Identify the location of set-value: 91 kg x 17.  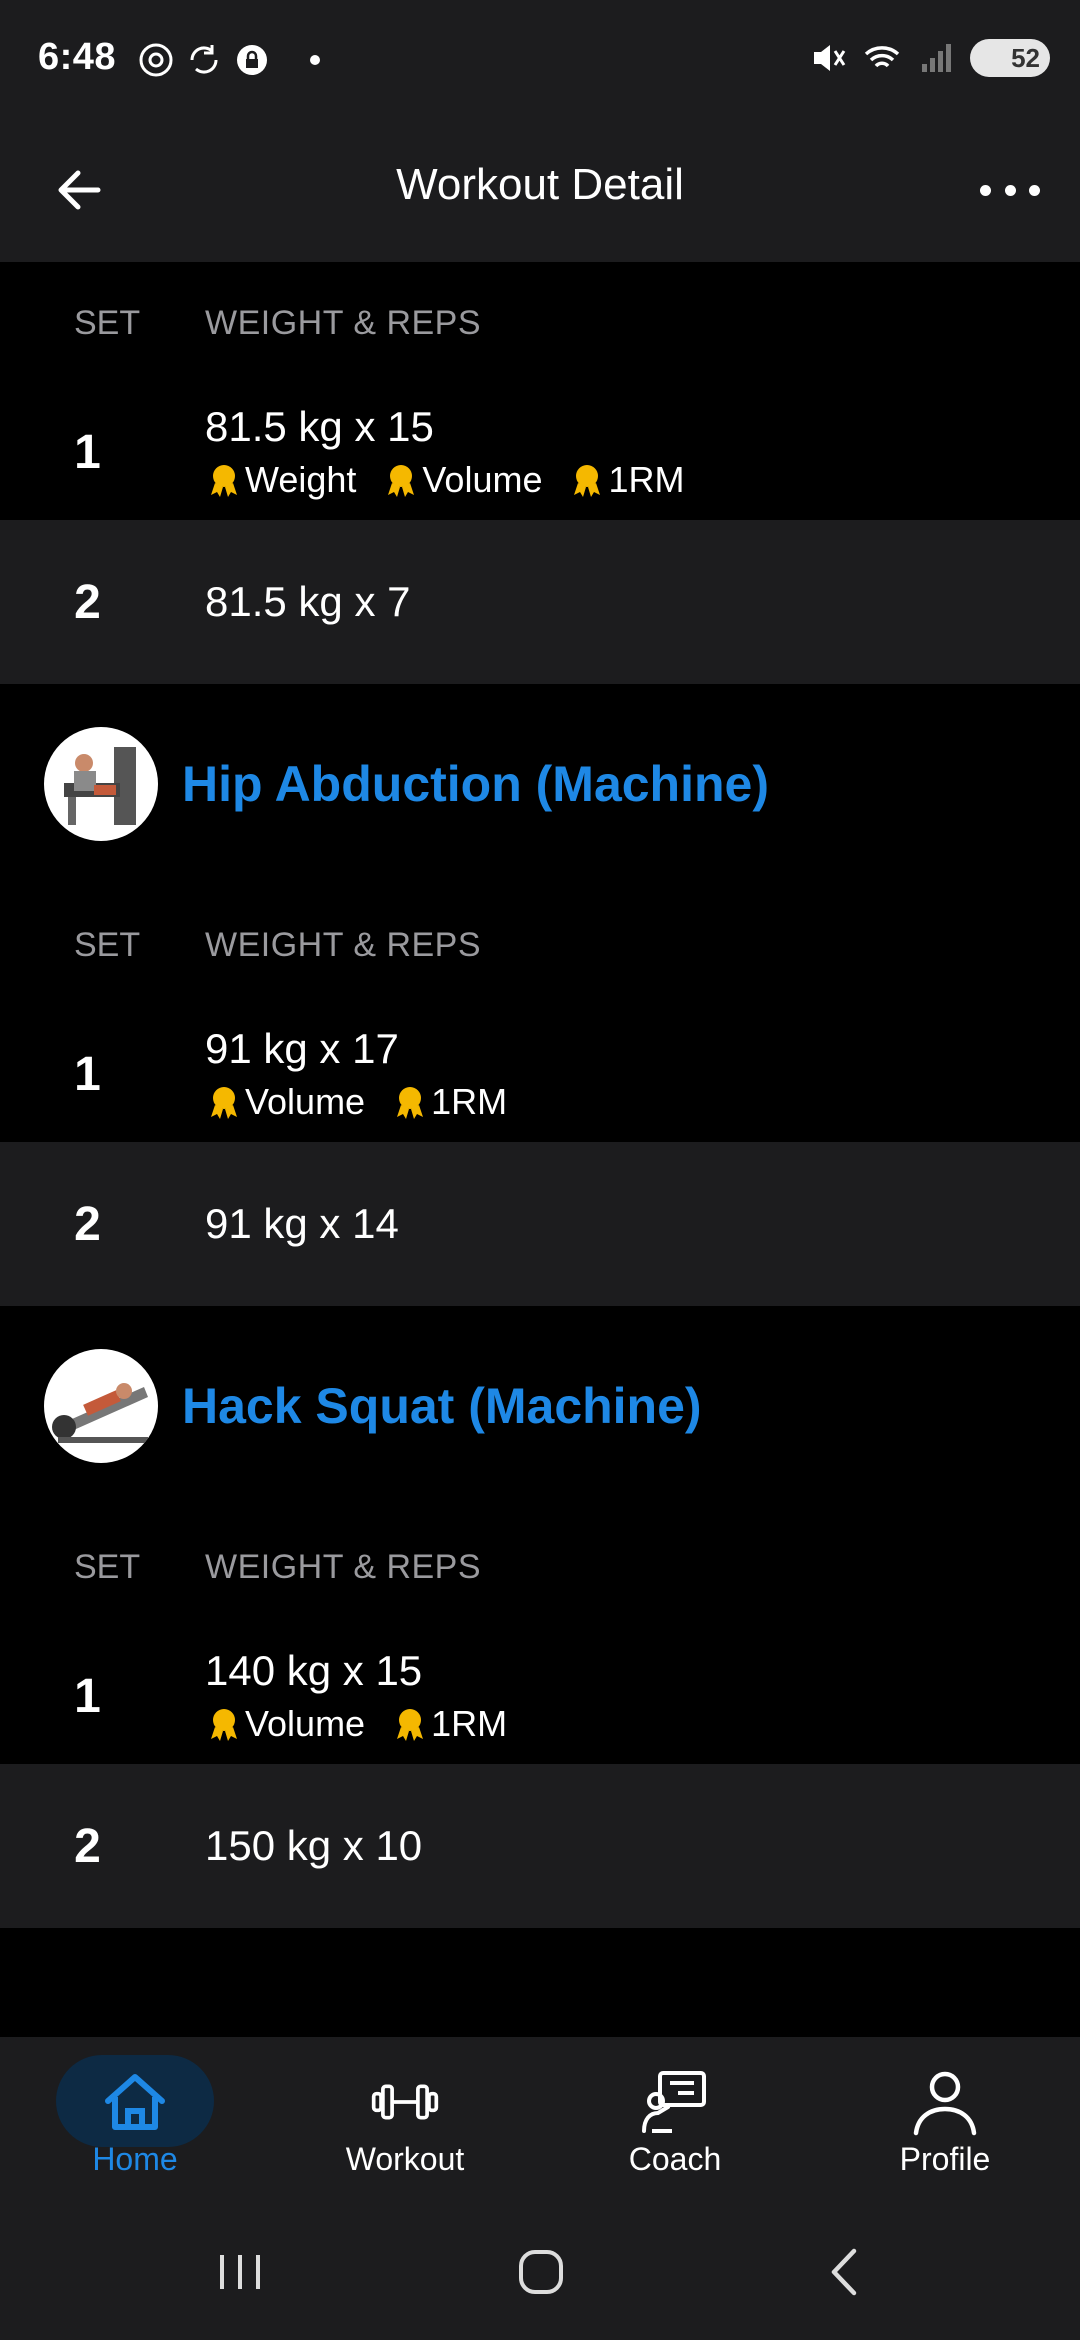
(302, 1048).